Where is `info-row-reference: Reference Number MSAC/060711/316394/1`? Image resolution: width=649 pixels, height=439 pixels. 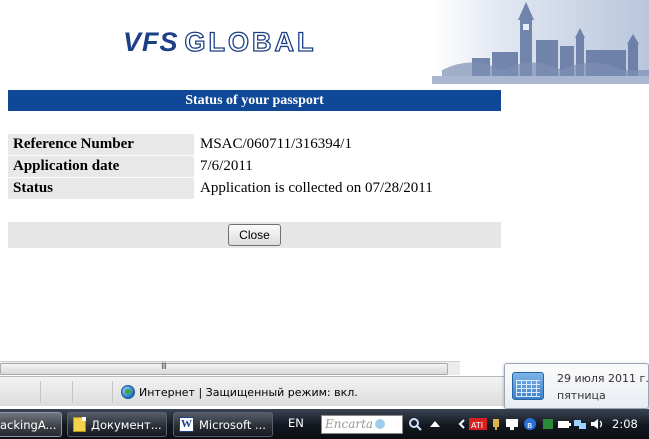 info-row-reference: Reference Number MSAC/060711/316394/1 is located at coordinates (254, 144).